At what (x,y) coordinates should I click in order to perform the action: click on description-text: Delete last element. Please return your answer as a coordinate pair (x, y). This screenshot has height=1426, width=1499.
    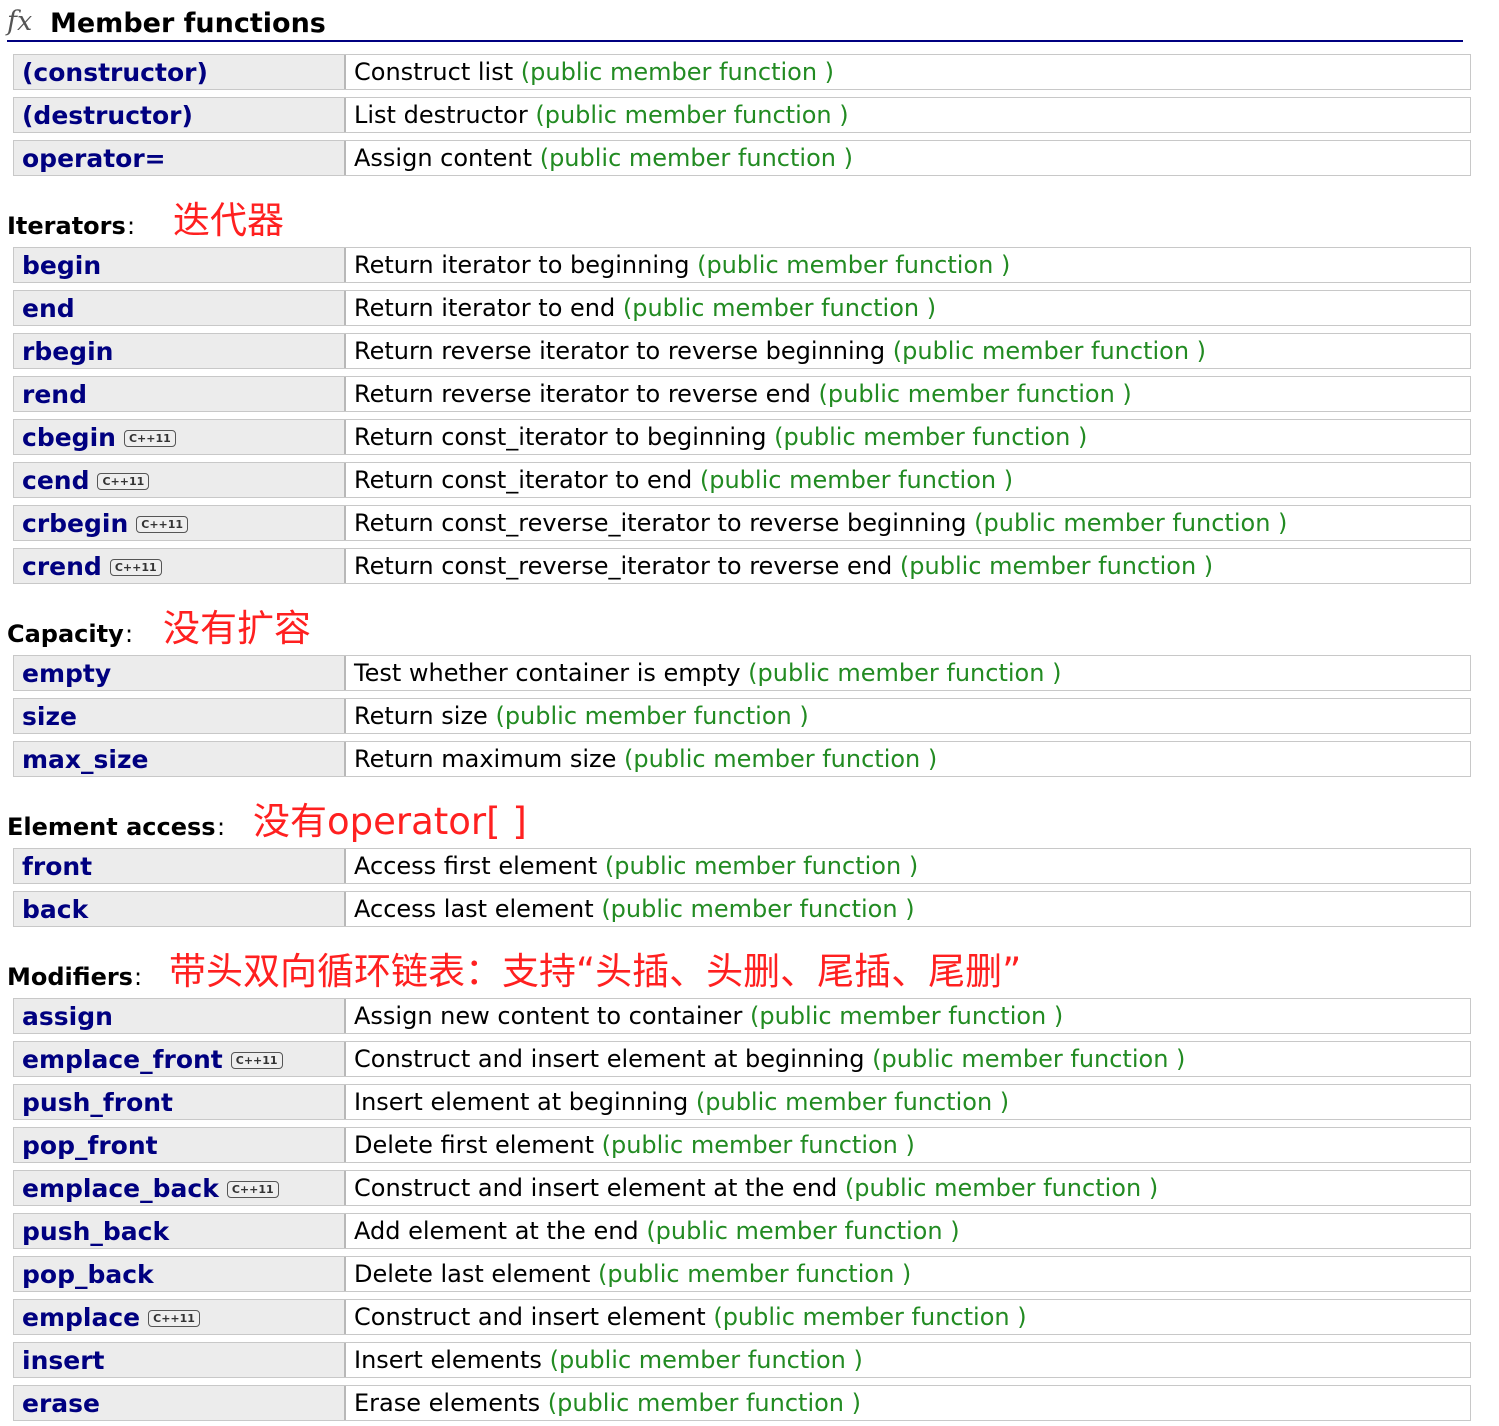
    Looking at the image, I should click on (472, 1274).